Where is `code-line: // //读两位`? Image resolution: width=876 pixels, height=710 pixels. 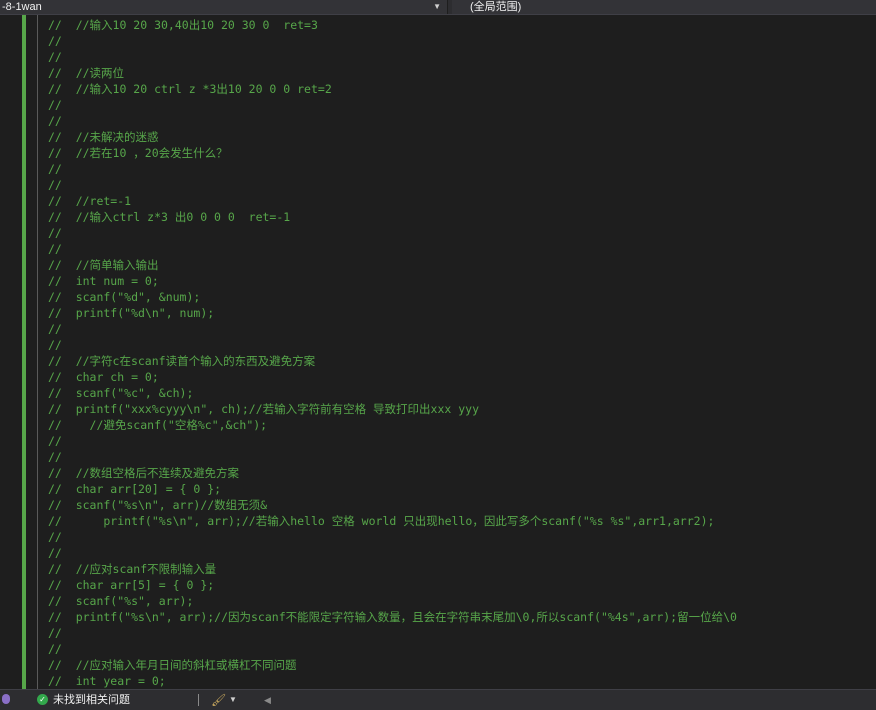
code-line: // //读两位 is located at coordinates (461, 73).